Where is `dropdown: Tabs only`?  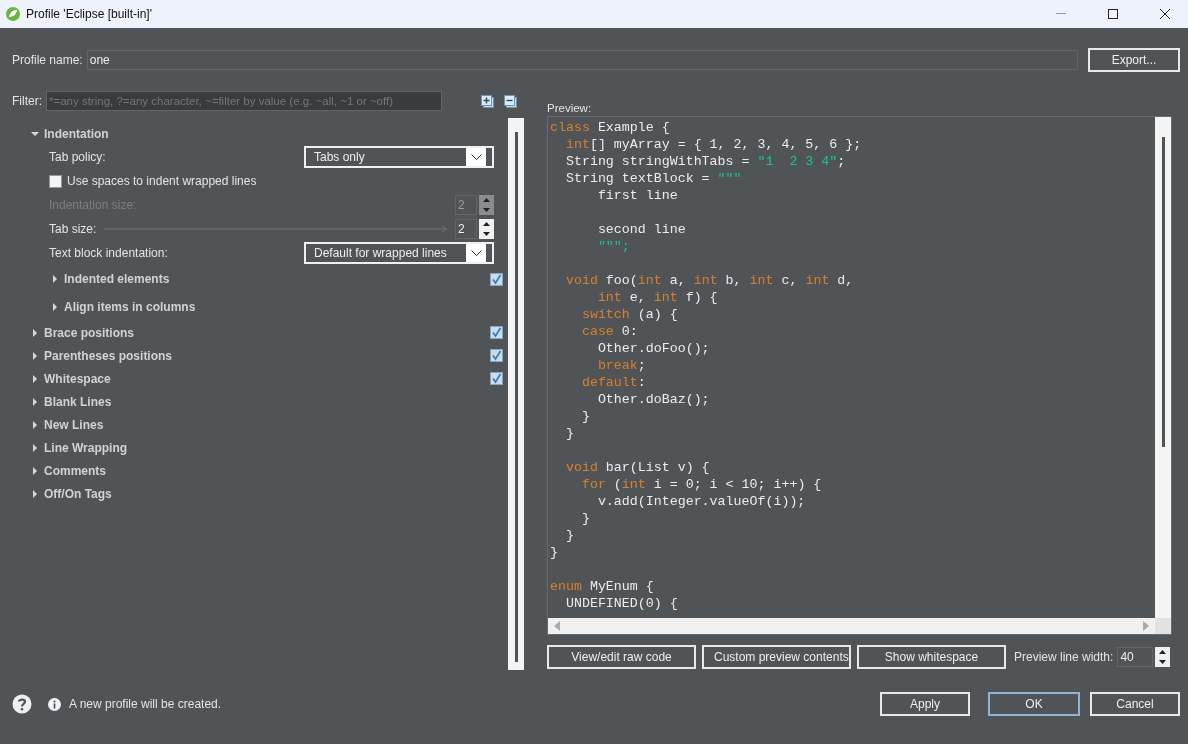
dropdown: Tabs only is located at coordinates (399, 157).